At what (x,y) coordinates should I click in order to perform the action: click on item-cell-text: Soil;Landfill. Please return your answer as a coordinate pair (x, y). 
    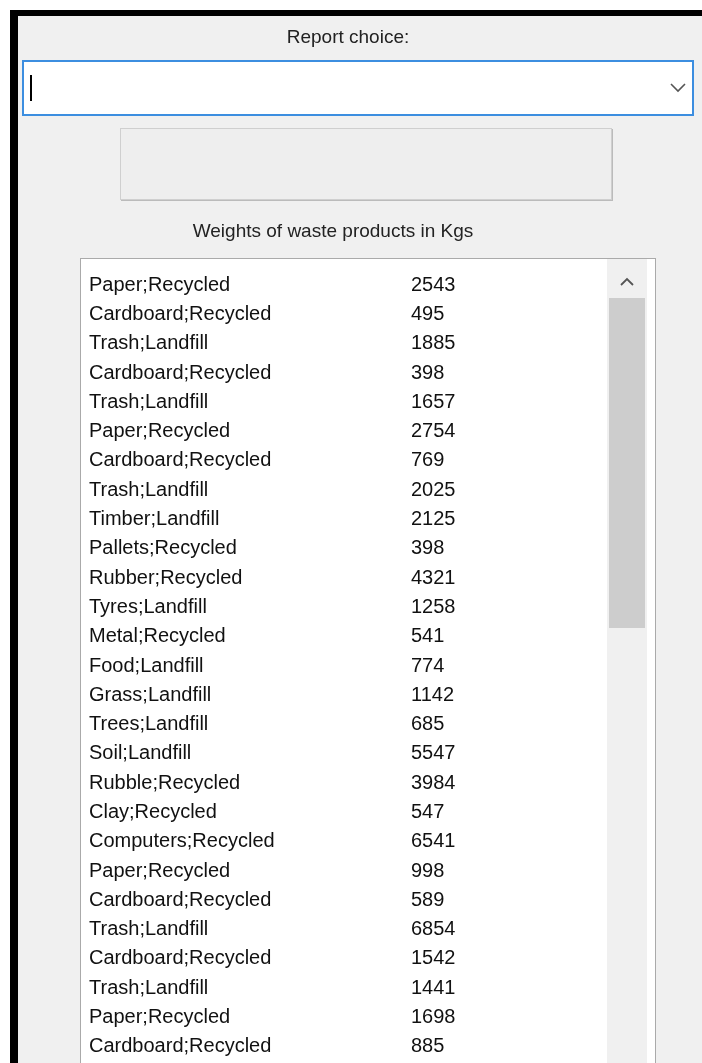
    Looking at the image, I should click on (141, 753).